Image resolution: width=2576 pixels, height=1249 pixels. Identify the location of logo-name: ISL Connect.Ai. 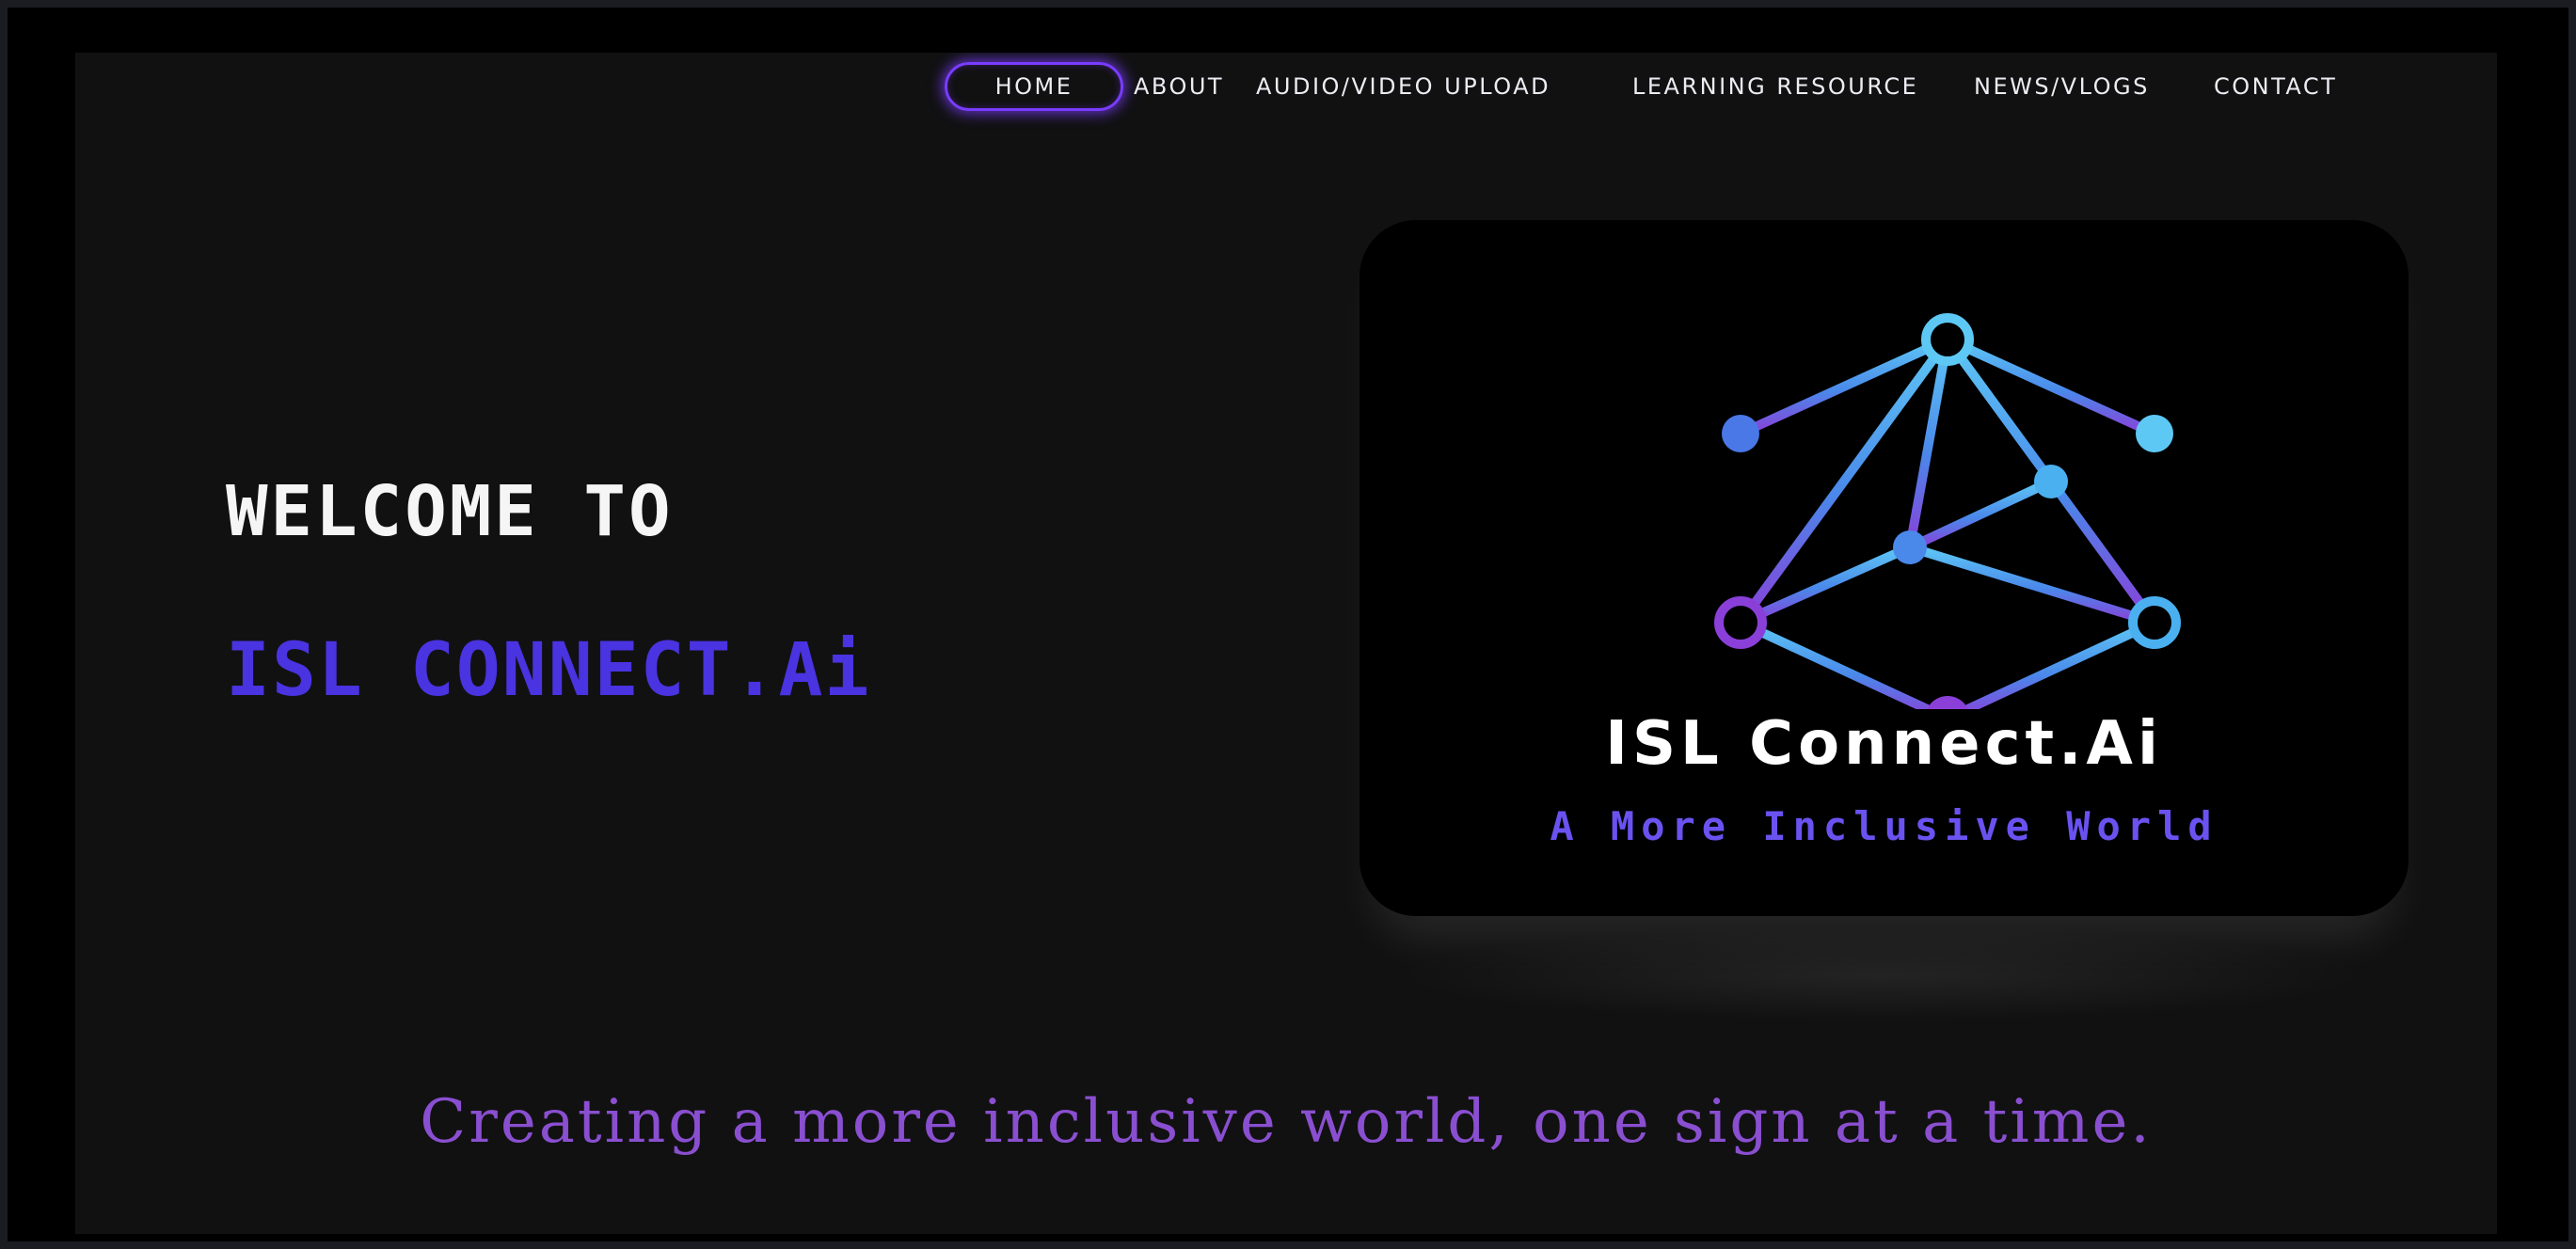
(1884, 744).